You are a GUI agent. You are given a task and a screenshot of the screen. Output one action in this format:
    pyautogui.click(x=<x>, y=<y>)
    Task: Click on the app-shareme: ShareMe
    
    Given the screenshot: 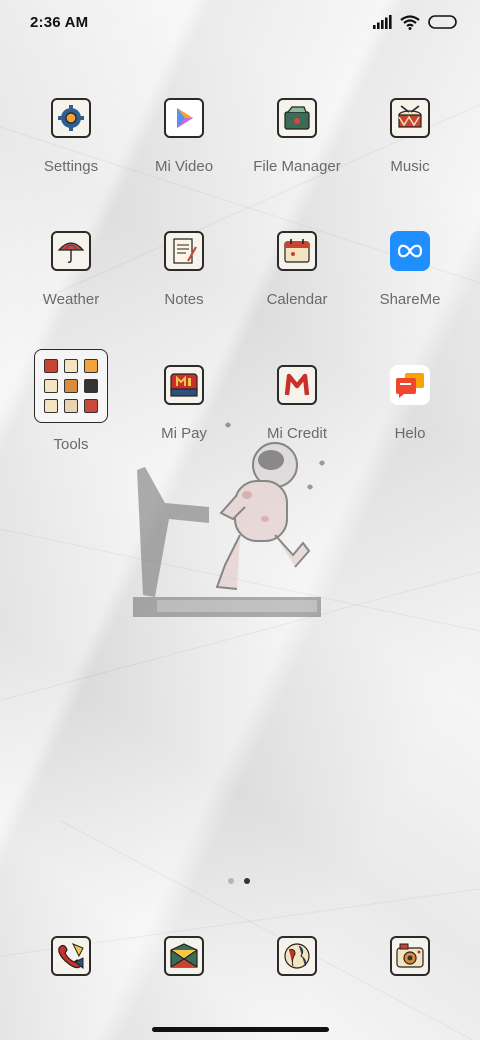 What is the action you would take?
    pyautogui.click(x=410, y=270)
    